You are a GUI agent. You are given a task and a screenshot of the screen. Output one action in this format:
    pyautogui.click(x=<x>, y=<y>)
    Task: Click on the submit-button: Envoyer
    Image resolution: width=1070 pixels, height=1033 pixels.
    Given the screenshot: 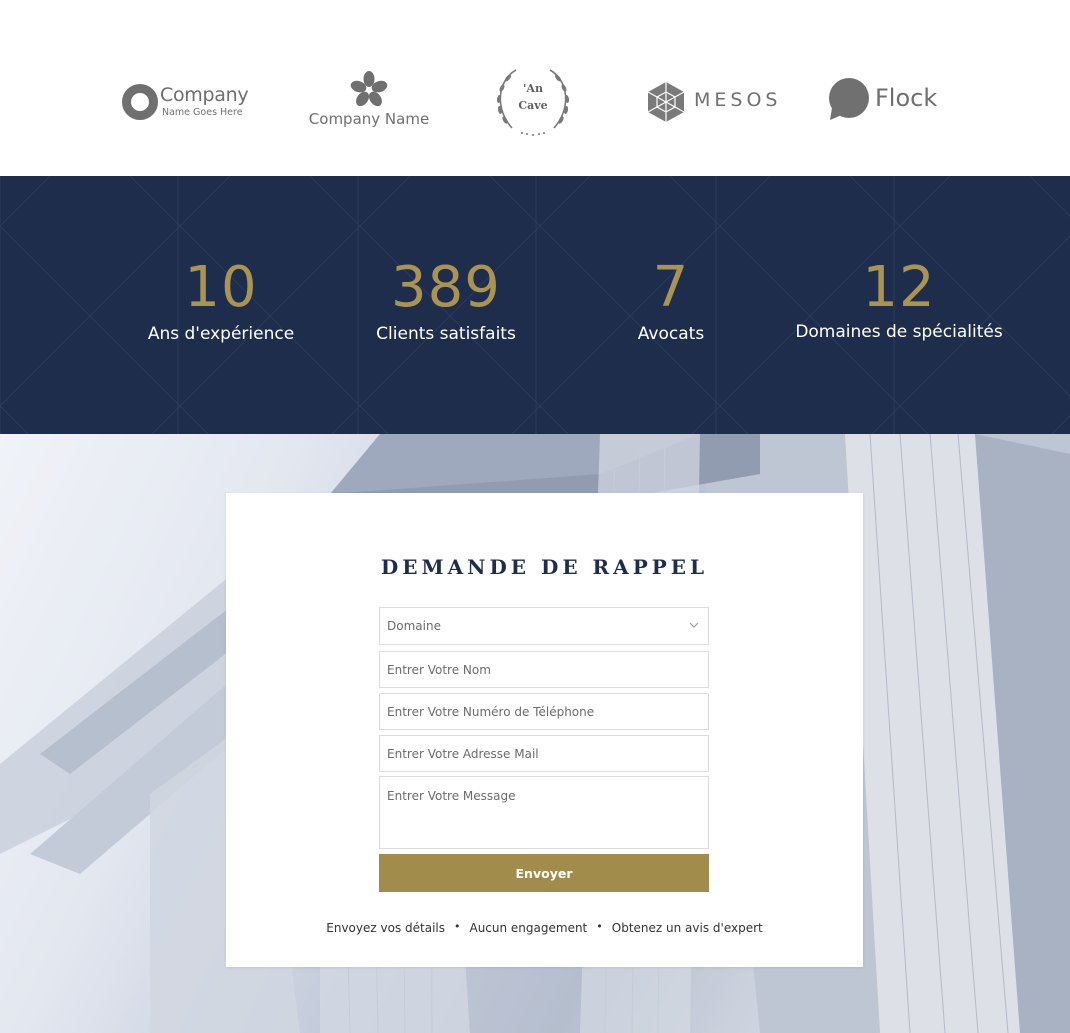 What is the action you would take?
    pyautogui.click(x=544, y=873)
    